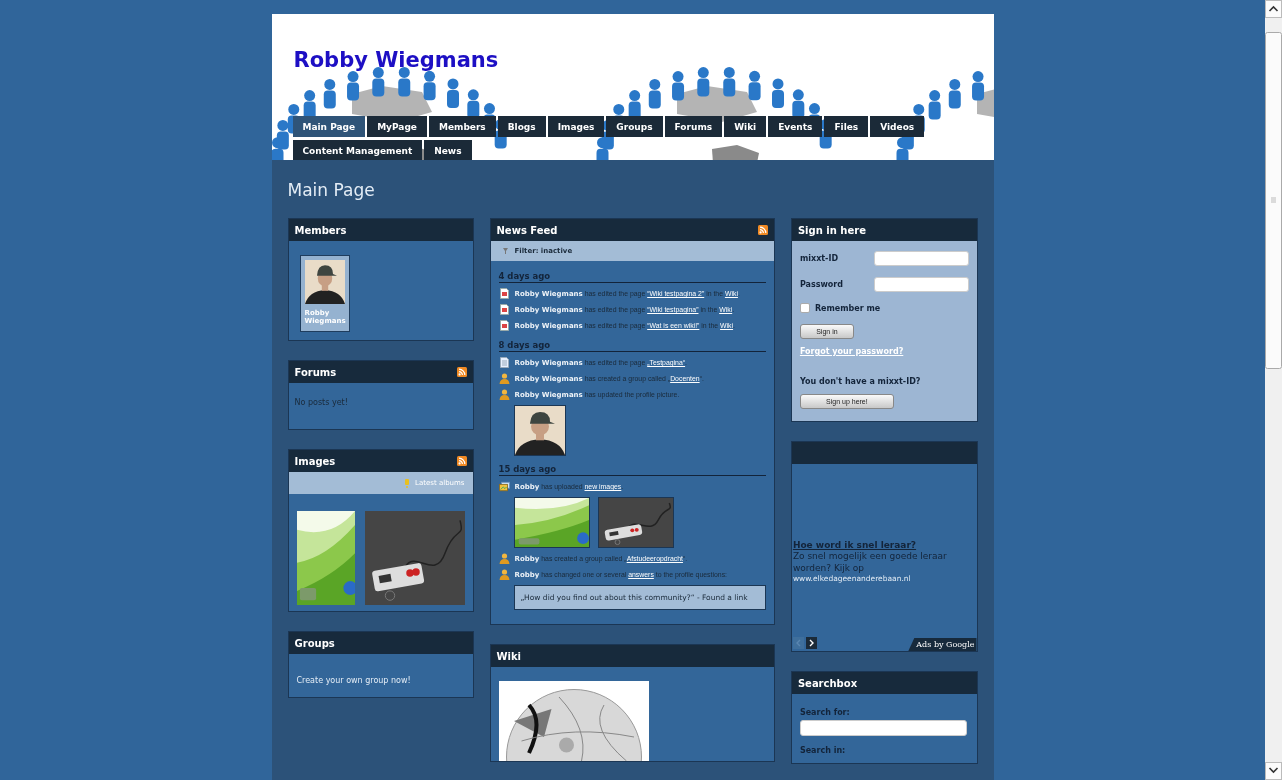 This screenshot has height=780, width=1282. What do you see at coordinates (315, 372) in the screenshot?
I see `panel-title: Forums` at bounding box center [315, 372].